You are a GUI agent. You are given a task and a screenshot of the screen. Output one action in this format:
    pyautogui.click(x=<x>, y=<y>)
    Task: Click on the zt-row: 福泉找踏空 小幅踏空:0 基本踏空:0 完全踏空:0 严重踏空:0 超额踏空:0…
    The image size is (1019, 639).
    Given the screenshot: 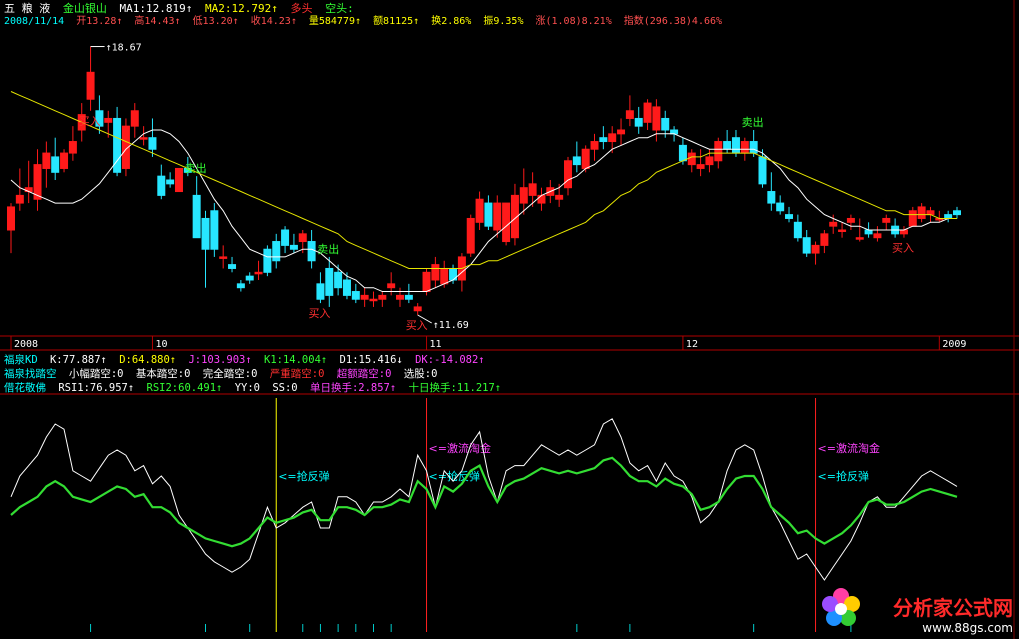 What is the action you would take?
    pyautogui.click(x=223, y=374)
    